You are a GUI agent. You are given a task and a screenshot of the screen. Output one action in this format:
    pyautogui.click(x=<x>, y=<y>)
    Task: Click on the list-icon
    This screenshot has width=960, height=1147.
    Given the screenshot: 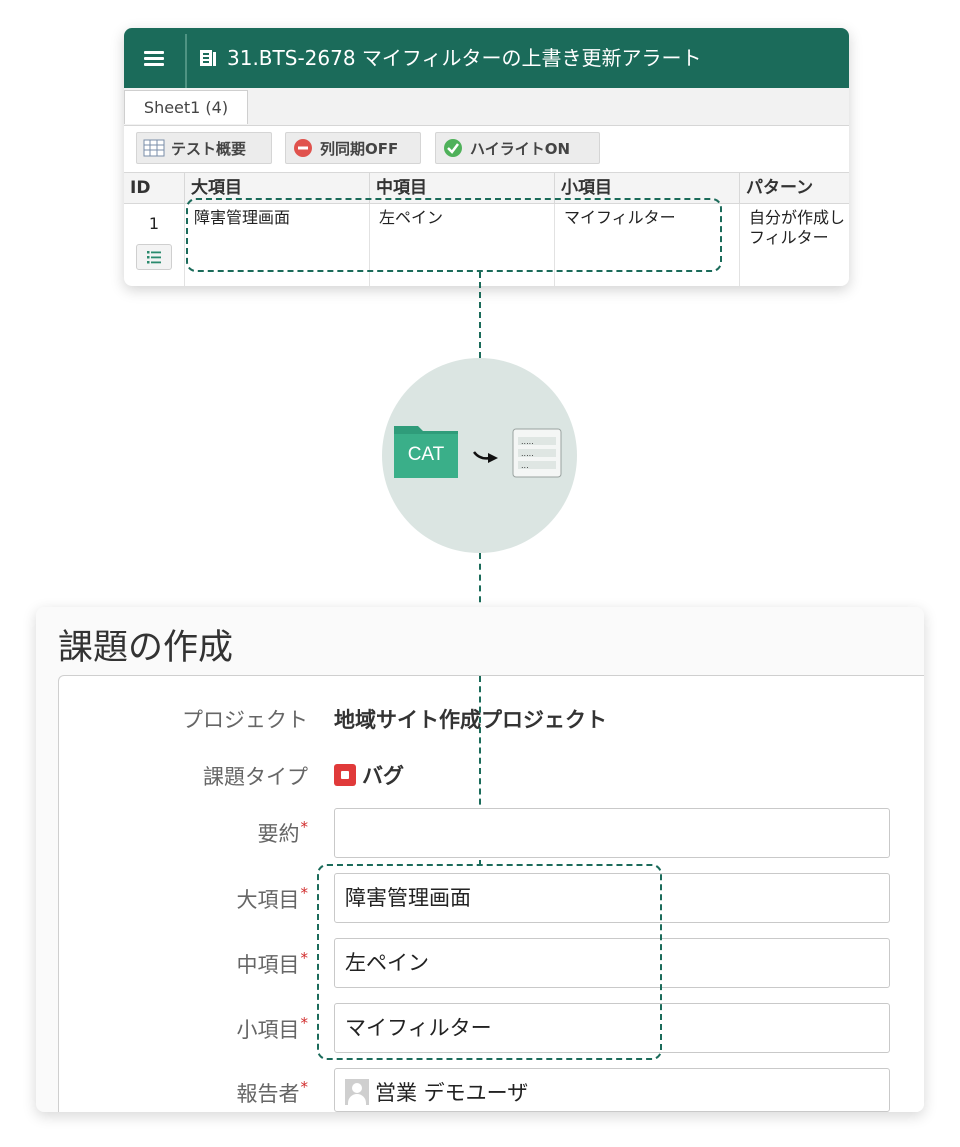 What is the action you would take?
    pyautogui.click(x=154, y=257)
    